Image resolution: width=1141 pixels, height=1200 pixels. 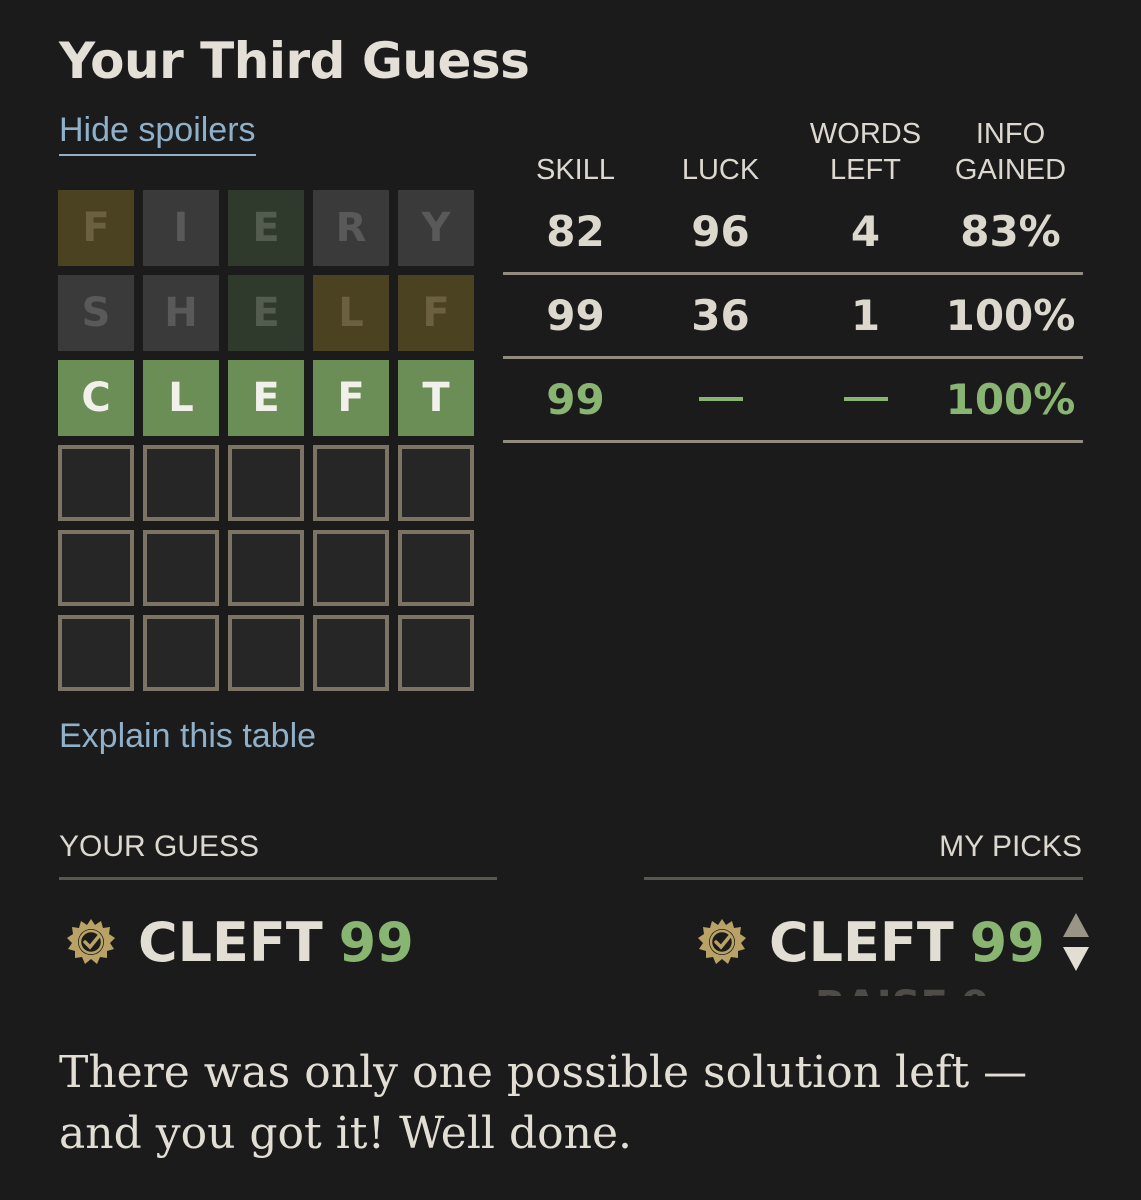 I want to click on header-luck: LUCK, so click(x=720, y=170).